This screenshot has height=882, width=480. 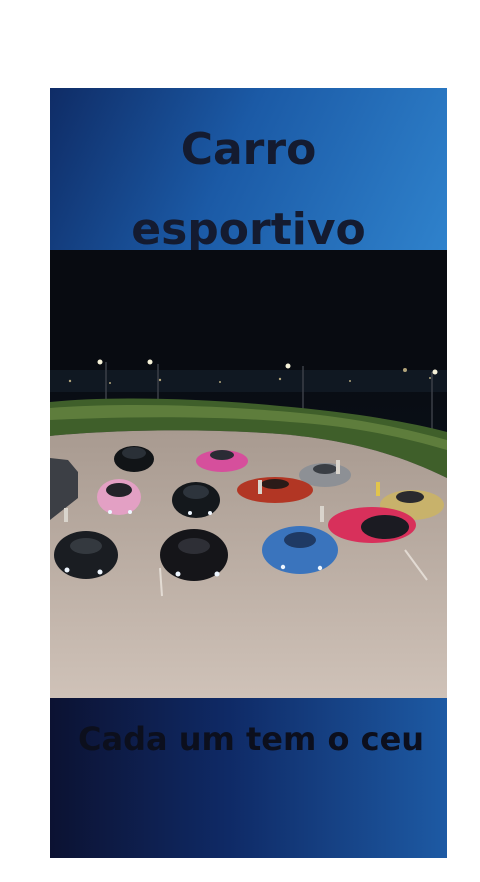 What do you see at coordinates (251, 739) in the screenshot?
I see `post-caption: Cada um tem o ceu` at bounding box center [251, 739].